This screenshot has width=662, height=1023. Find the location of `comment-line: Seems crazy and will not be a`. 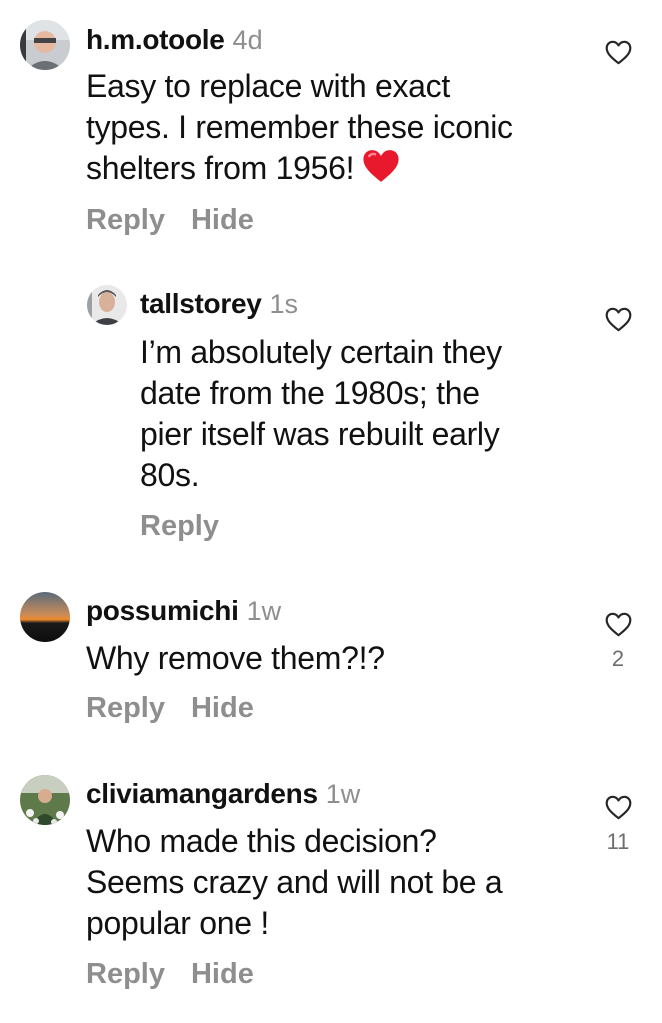

comment-line: Seems crazy and will not be a is located at coordinates (294, 882).